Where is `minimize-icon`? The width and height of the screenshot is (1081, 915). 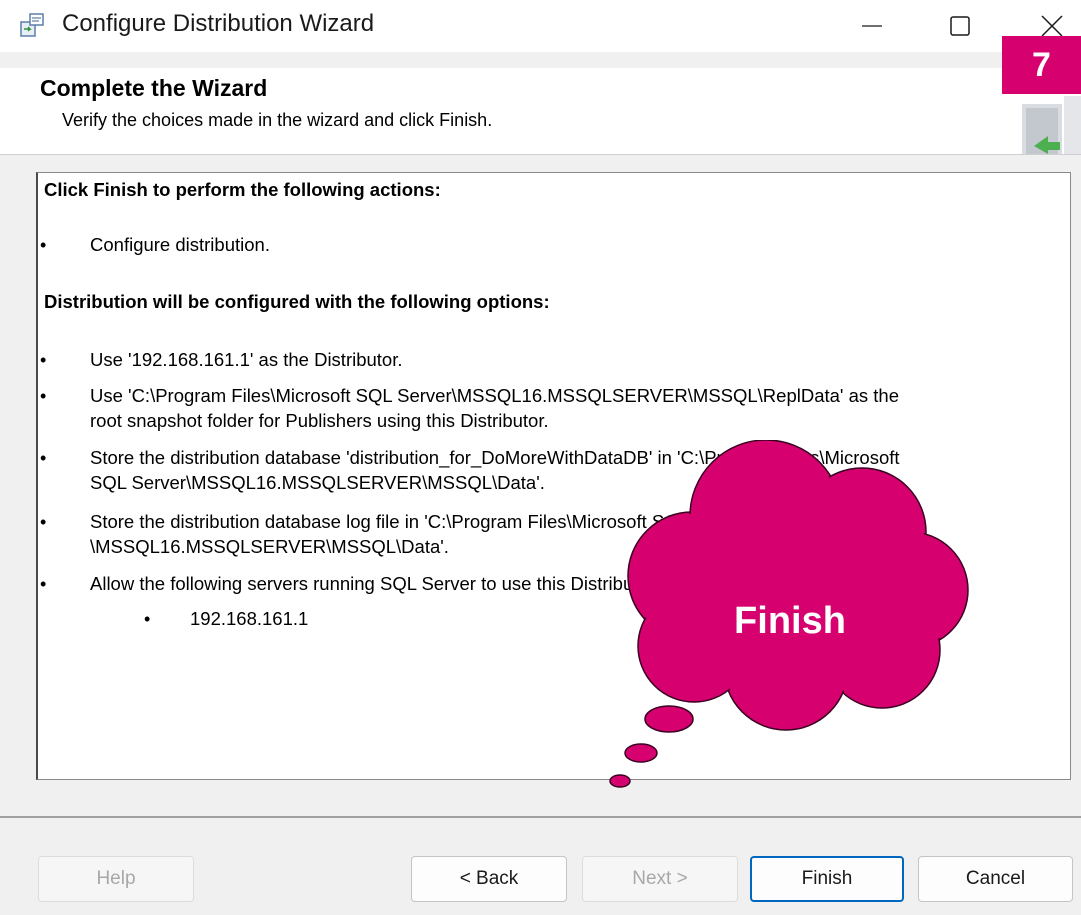
minimize-icon is located at coordinates (872, 26).